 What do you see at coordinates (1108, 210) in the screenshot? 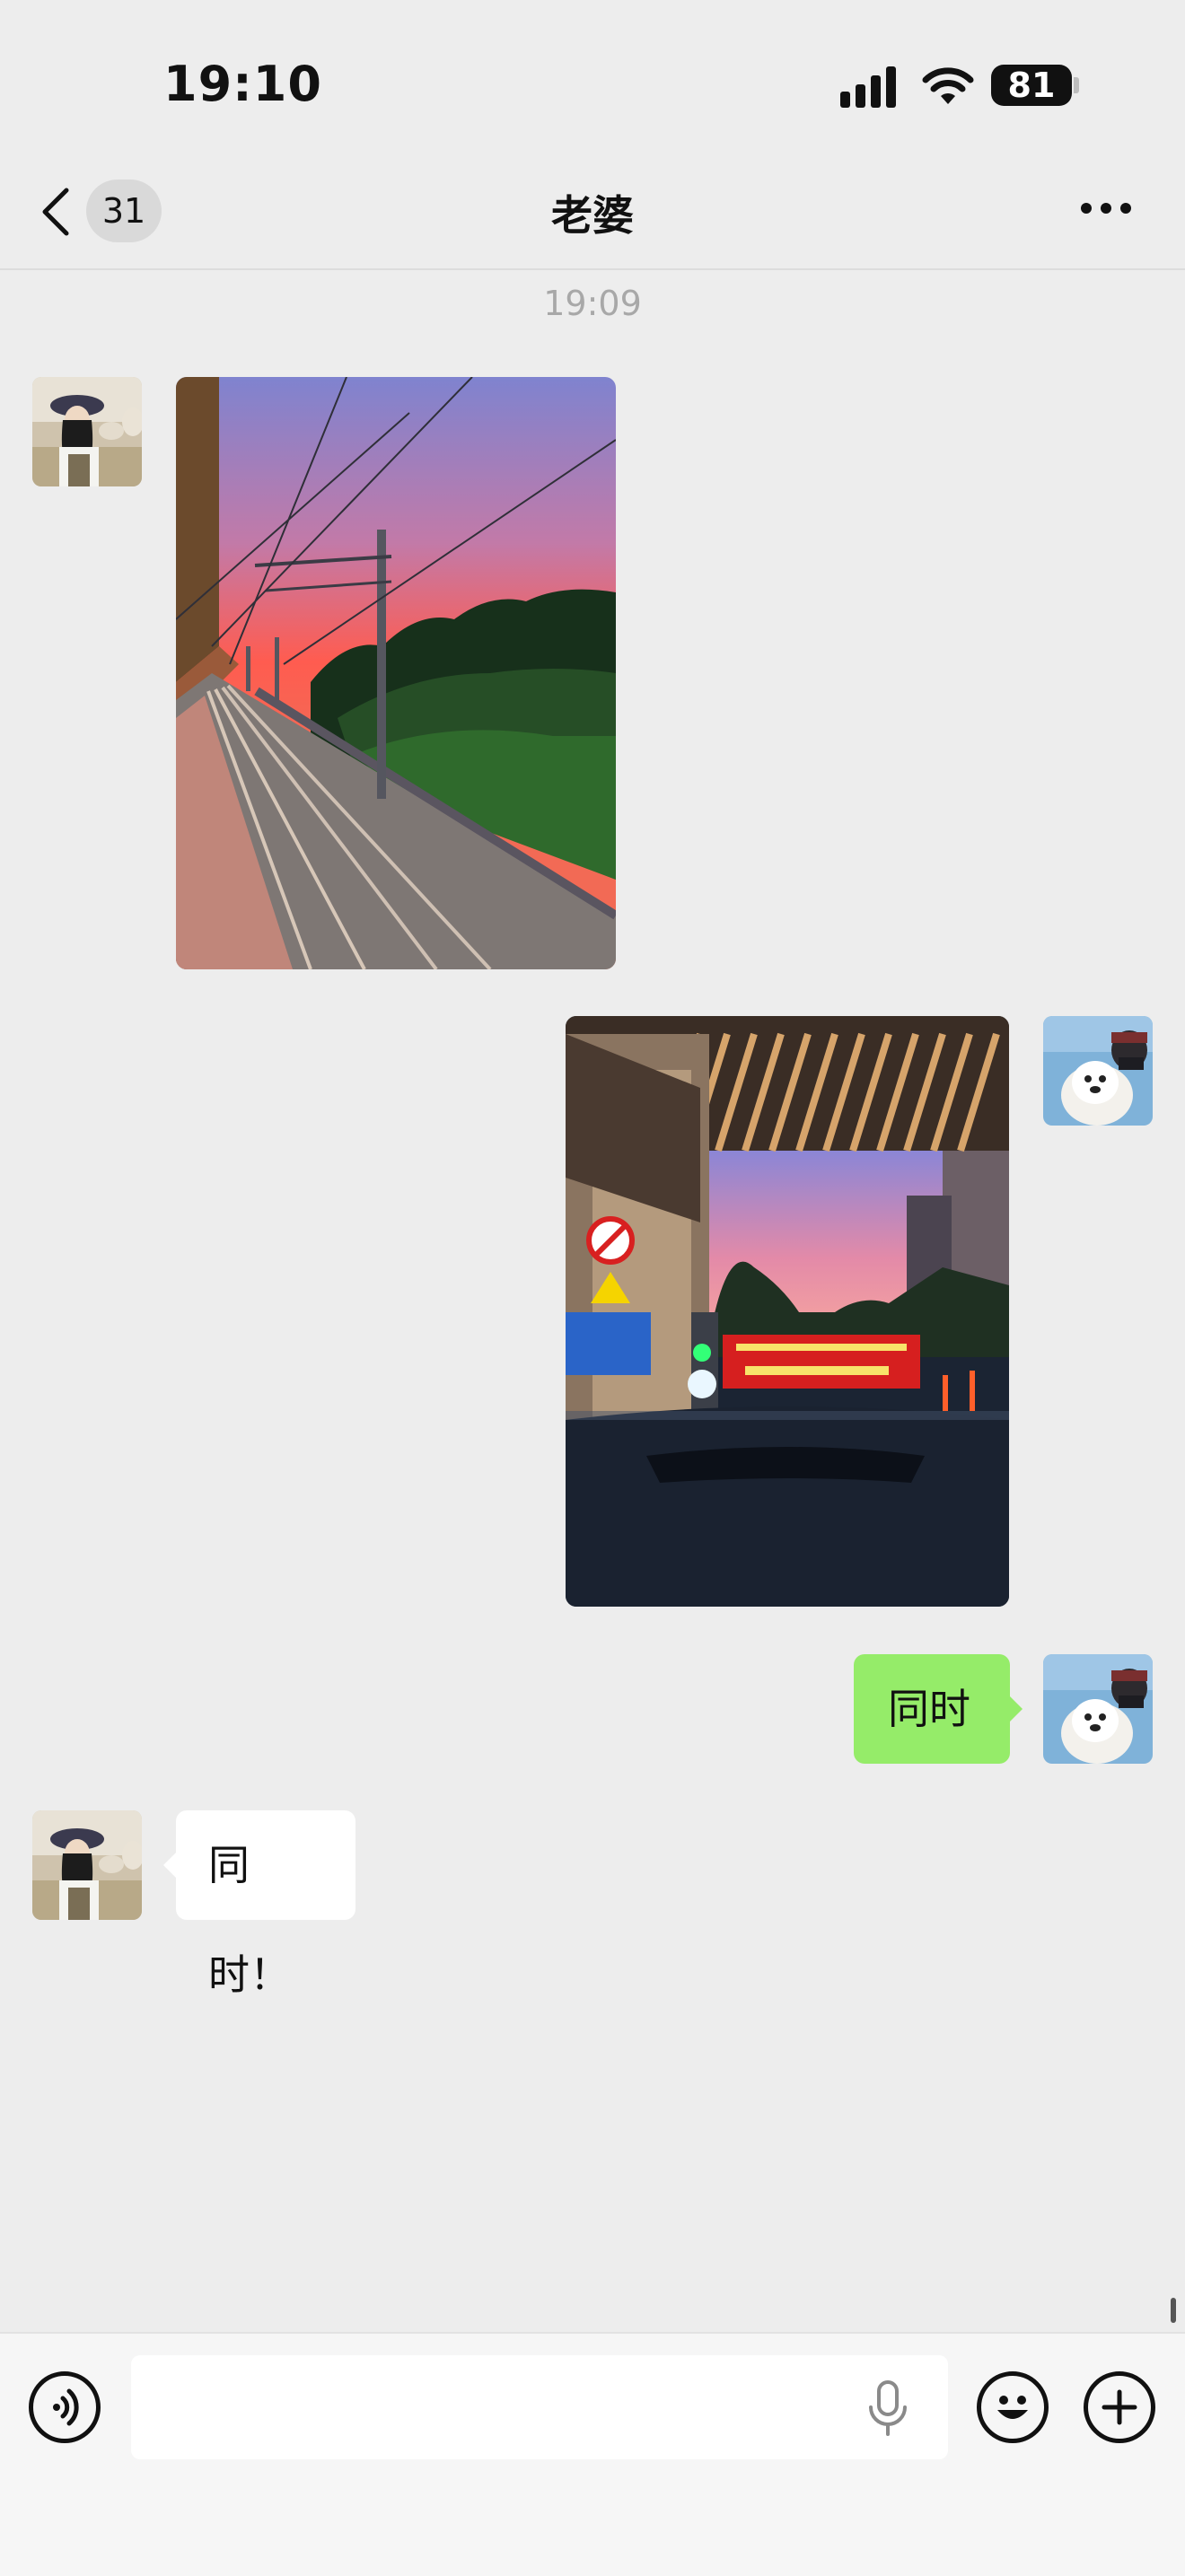
I see `more-horizontal-icon` at bounding box center [1108, 210].